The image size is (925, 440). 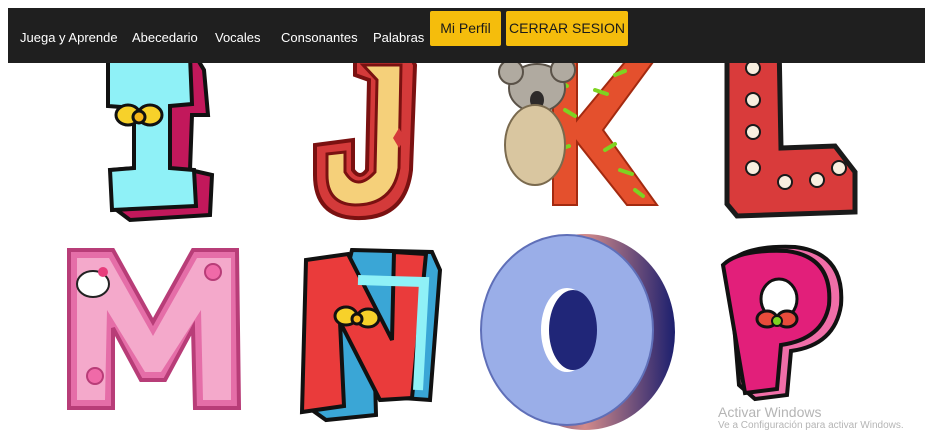 I want to click on nav-link-palabras: Palabras, so click(x=398, y=37).